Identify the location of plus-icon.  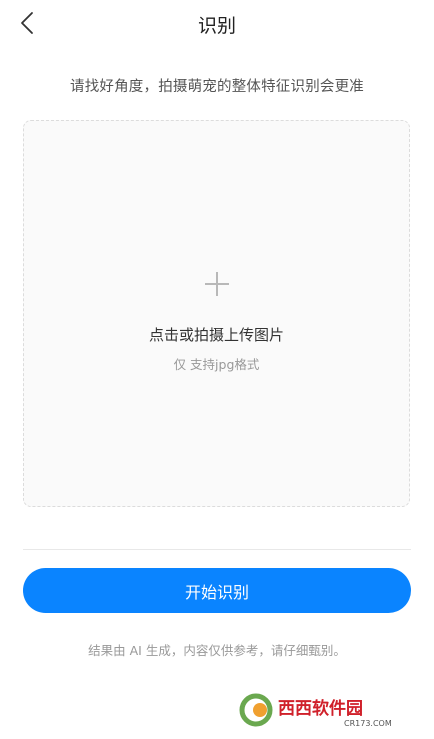
(217, 284).